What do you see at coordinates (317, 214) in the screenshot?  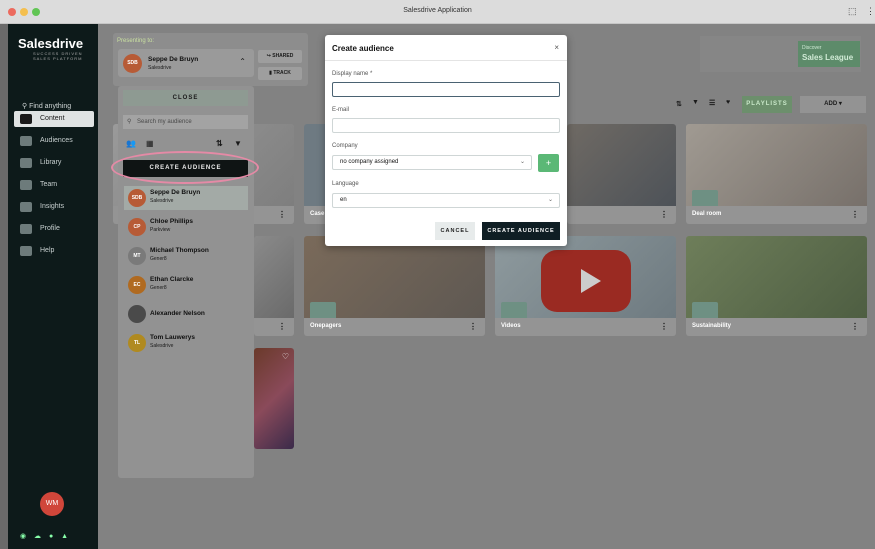 I see `card-label: Case` at bounding box center [317, 214].